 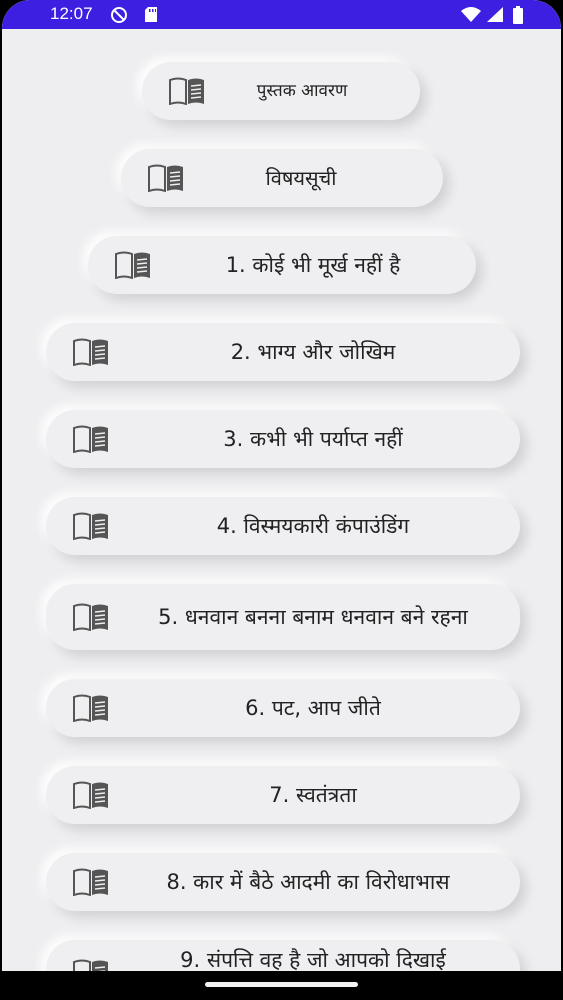 What do you see at coordinates (313, 526) in the screenshot?
I see `chapter-label: 4. विस्मयकारी कंपाउंडिंग` at bounding box center [313, 526].